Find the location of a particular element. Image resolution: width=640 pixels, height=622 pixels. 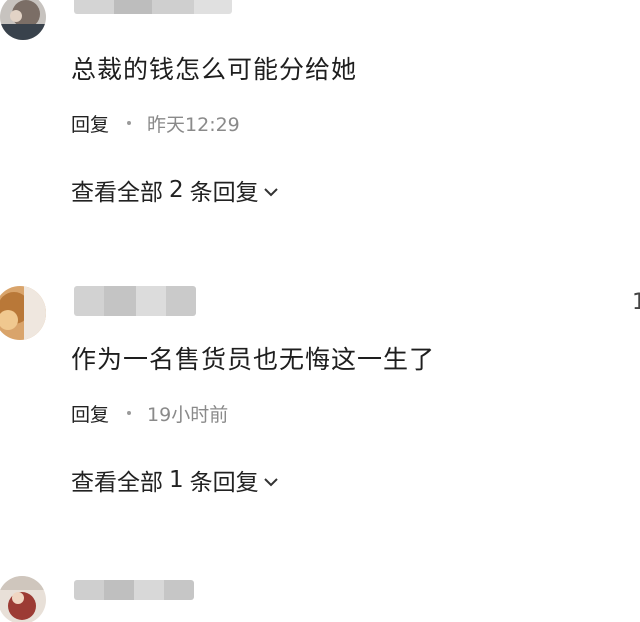

comment-meta: 回复 昨天12:29 is located at coordinates (155, 123).